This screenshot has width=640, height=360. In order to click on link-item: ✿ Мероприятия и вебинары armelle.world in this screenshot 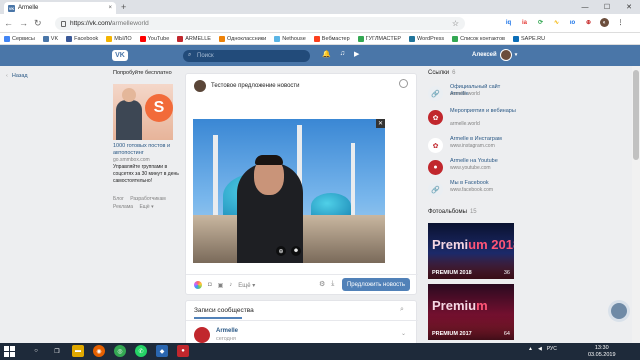, I will do `click(474, 118)`.